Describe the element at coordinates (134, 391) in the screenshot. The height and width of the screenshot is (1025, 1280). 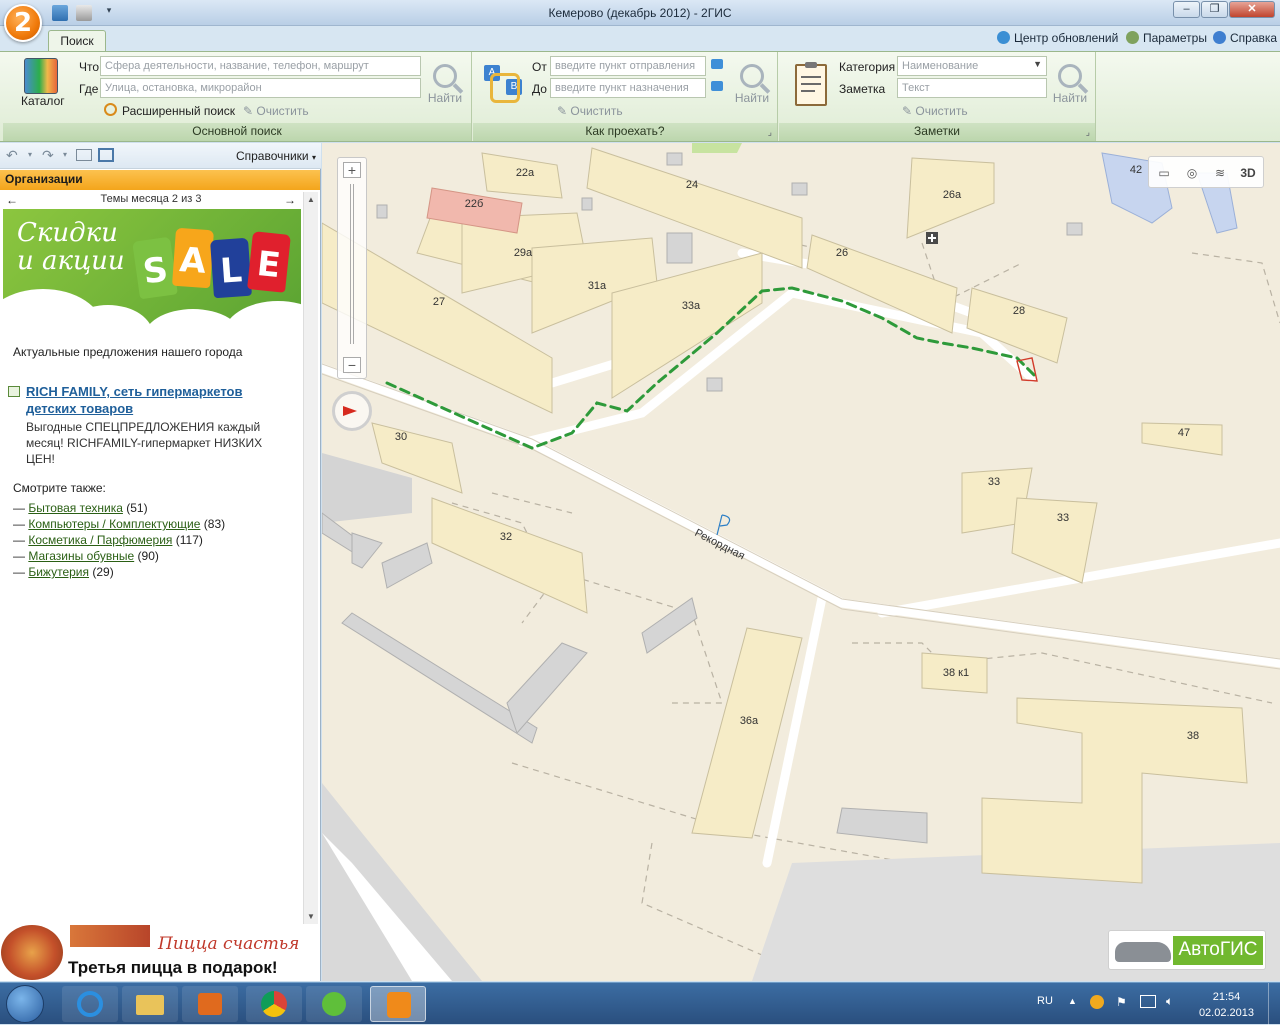
I see `promo-title-line-1: RICH FAMILY, сеть гипермаркетов` at that location.